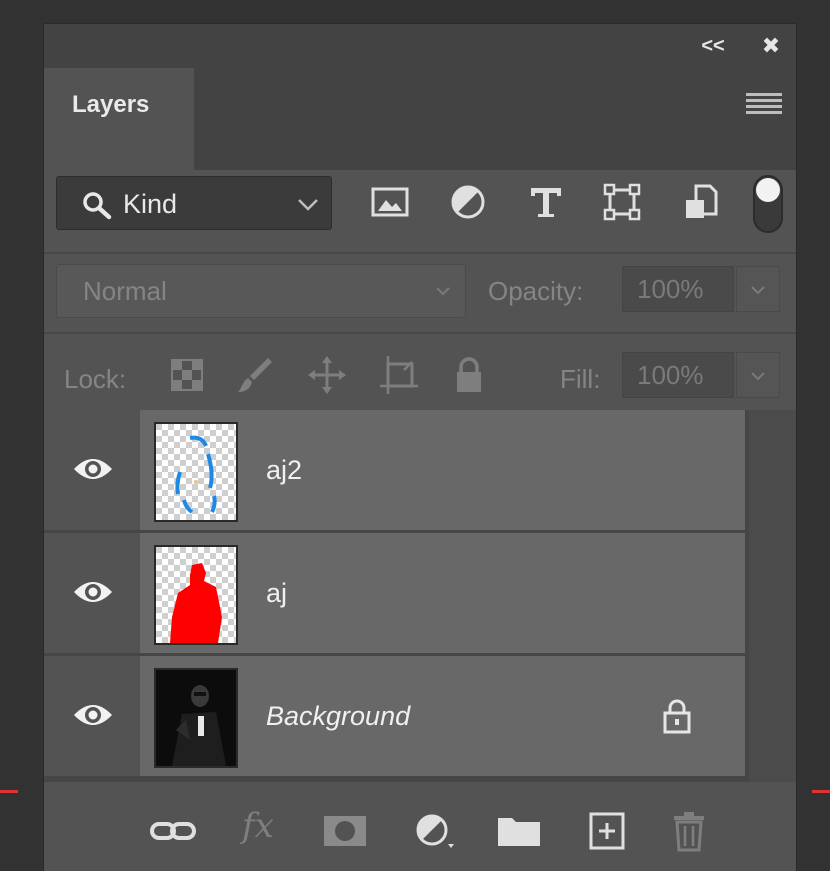  What do you see at coordinates (125, 291) in the screenshot?
I see `blend-mode-label: Normal` at bounding box center [125, 291].